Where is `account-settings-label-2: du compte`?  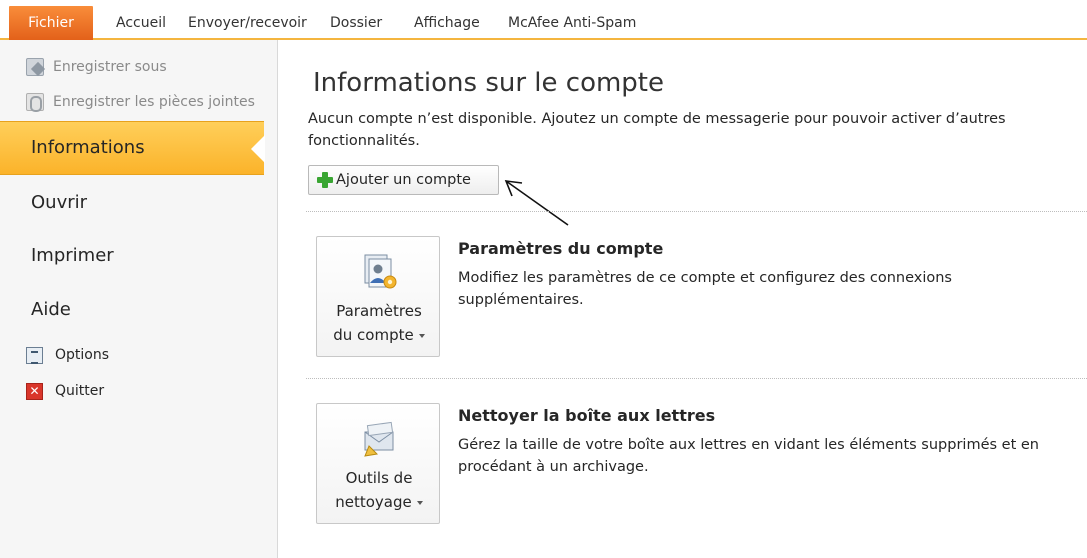 account-settings-label-2: du compte is located at coordinates (373, 335).